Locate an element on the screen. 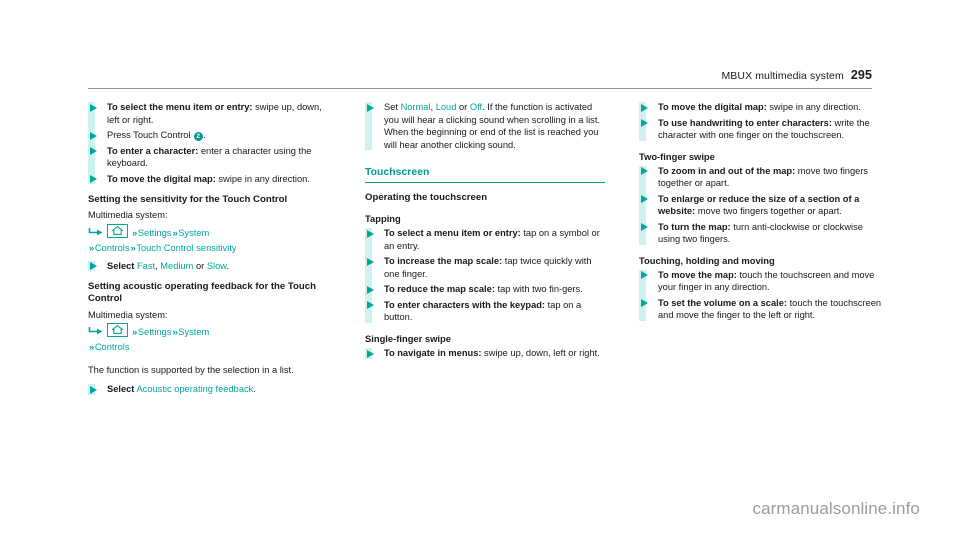  callout-badge: 2 is located at coordinates (198, 136).